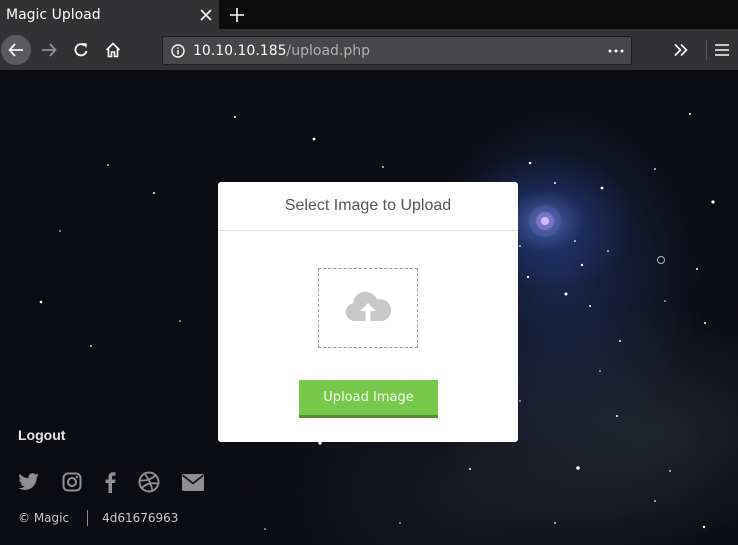 This screenshot has width=738, height=545. What do you see at coordinates (109, 14) in the screenshot?
I see `browser-tab: Magic Upload` at bounding box center [109, 14].